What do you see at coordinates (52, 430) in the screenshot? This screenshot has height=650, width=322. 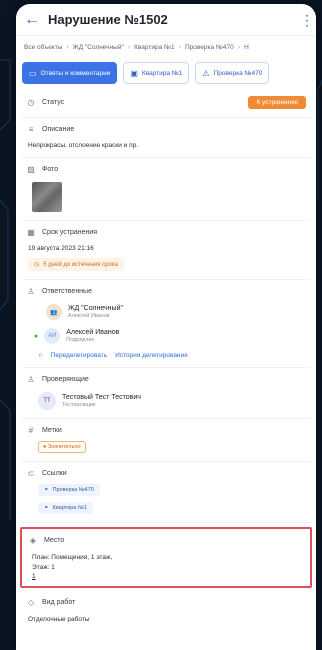 I see `section-label: Метки` at bounding box center [52, 430].